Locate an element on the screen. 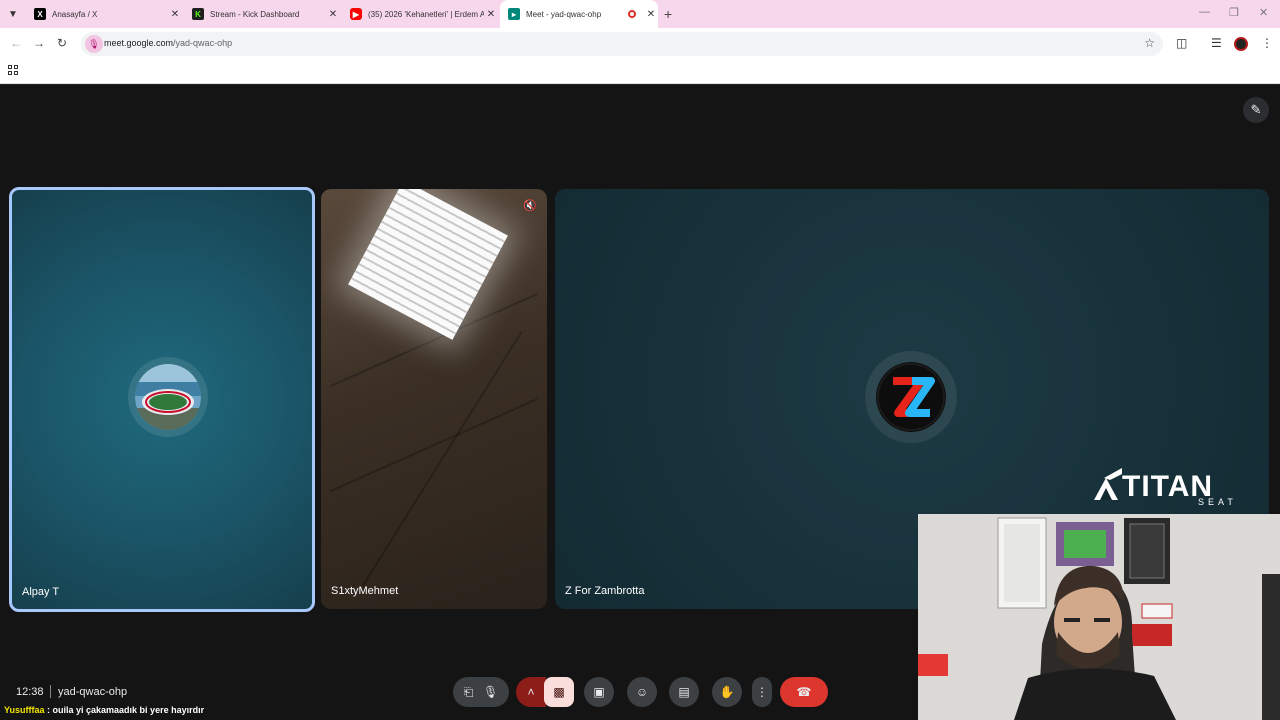 The width and height of the screenshot is (1280, 720). bookmarks-bar is located at coordinates (640, 72).